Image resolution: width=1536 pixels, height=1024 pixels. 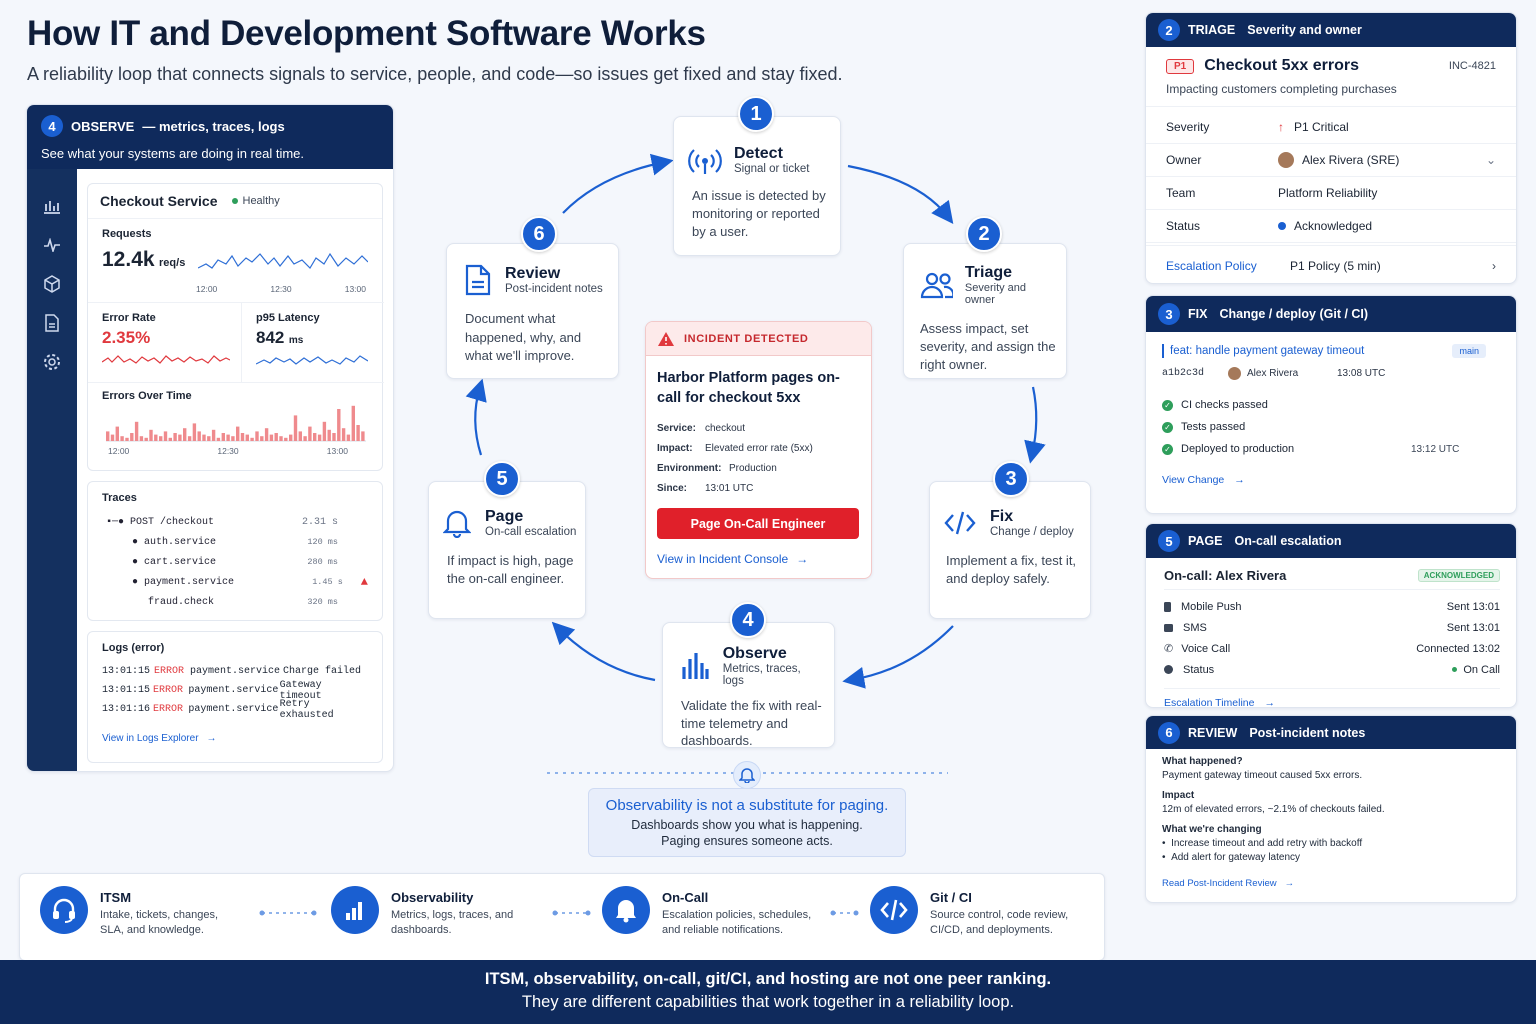 What do you see at coordinates (355, 910) in the screenshot?
I see `bar-chart-icon` at bounding box center [355, 910].